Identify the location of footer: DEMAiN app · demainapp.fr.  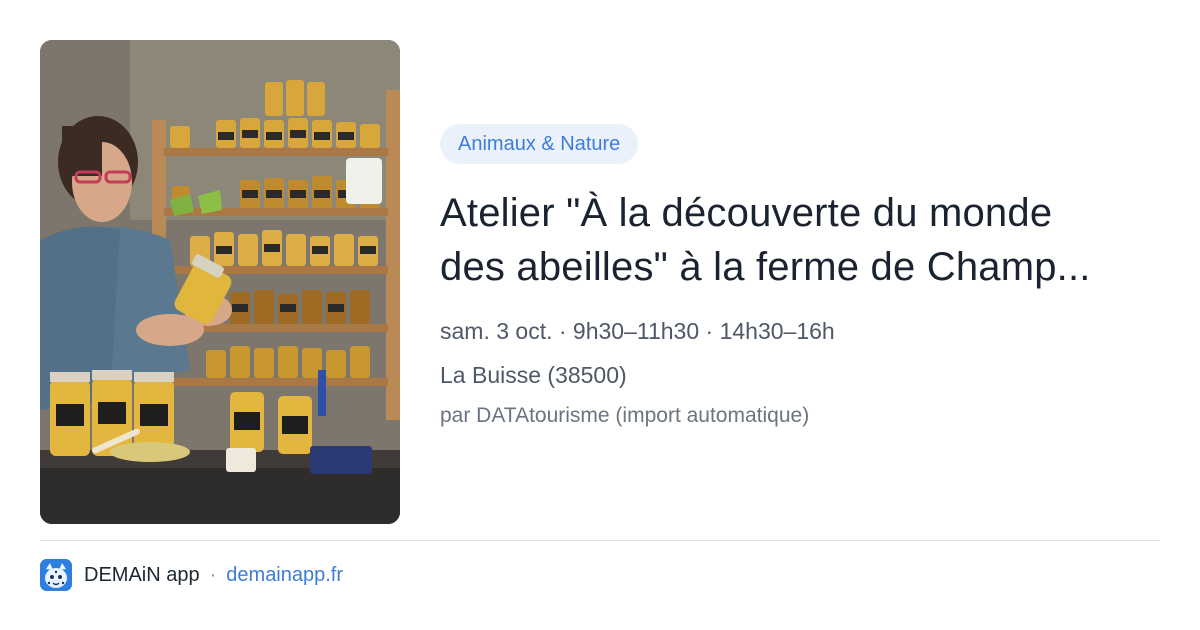
(191, 575).